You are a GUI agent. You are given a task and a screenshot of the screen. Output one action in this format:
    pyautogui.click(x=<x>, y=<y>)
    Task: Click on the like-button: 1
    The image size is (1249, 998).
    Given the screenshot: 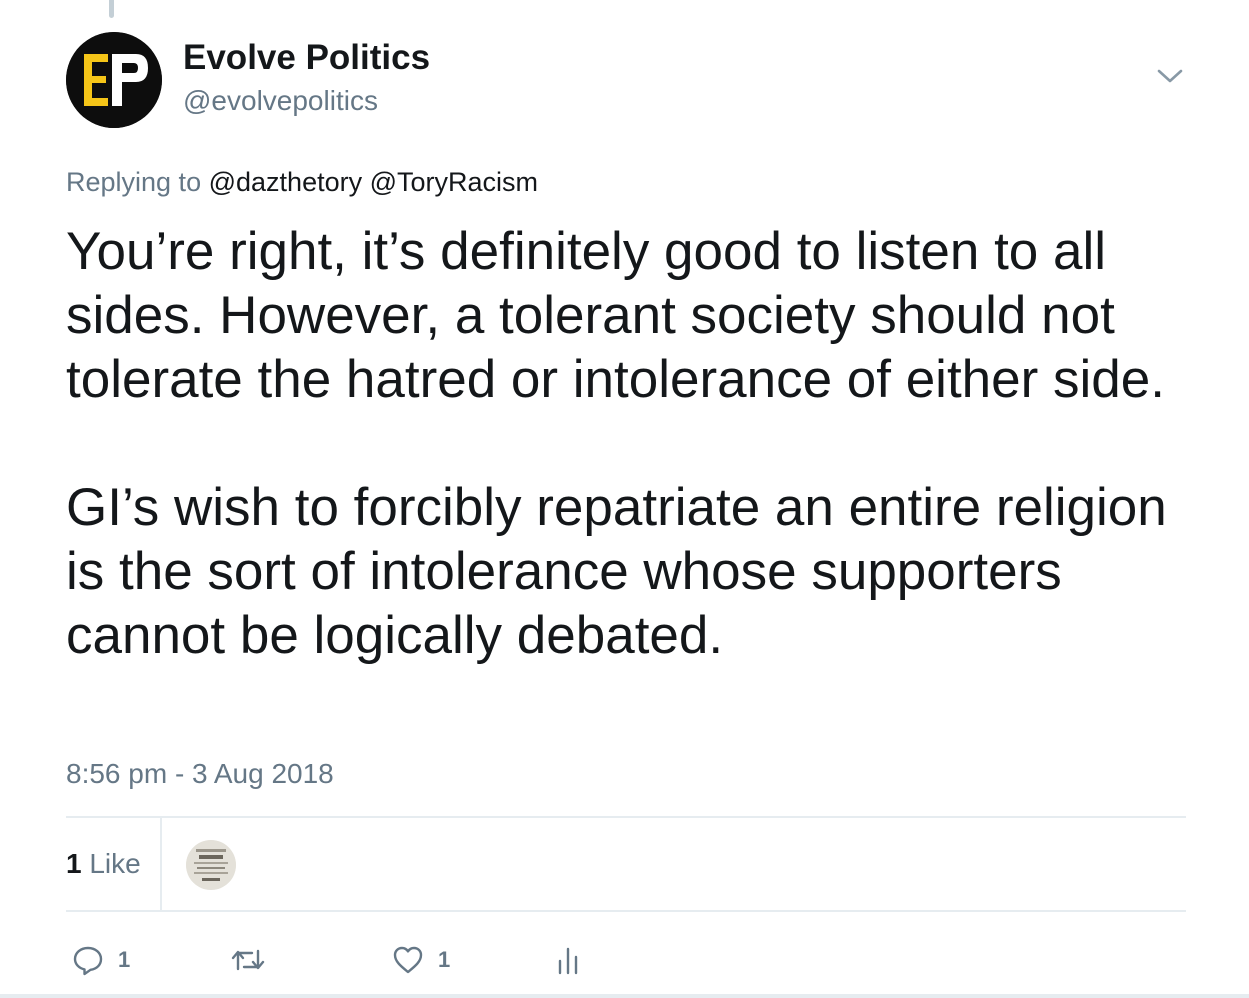 What is the action you would take?
    pyautogui.click(x=421, y=960)
    